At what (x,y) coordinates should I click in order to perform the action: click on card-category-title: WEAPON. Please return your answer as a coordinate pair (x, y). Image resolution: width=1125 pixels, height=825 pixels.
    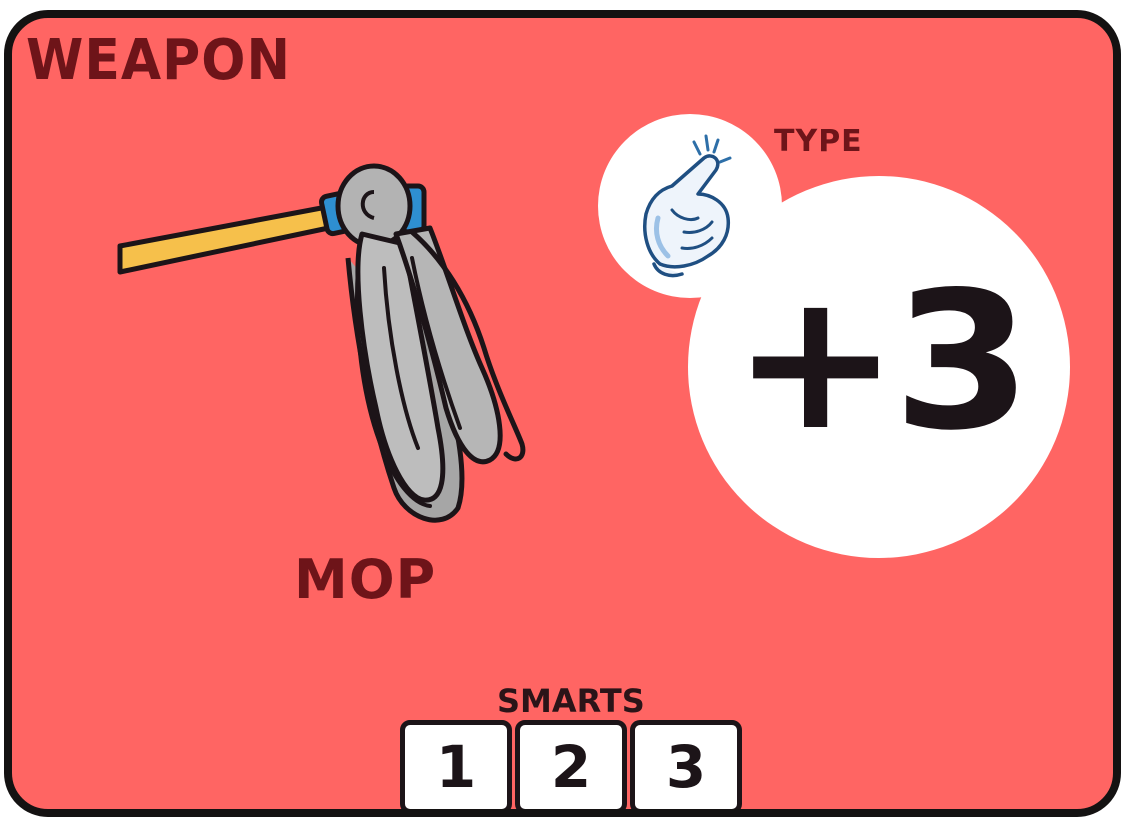
    Looking at the image, I should click on (158, 60).